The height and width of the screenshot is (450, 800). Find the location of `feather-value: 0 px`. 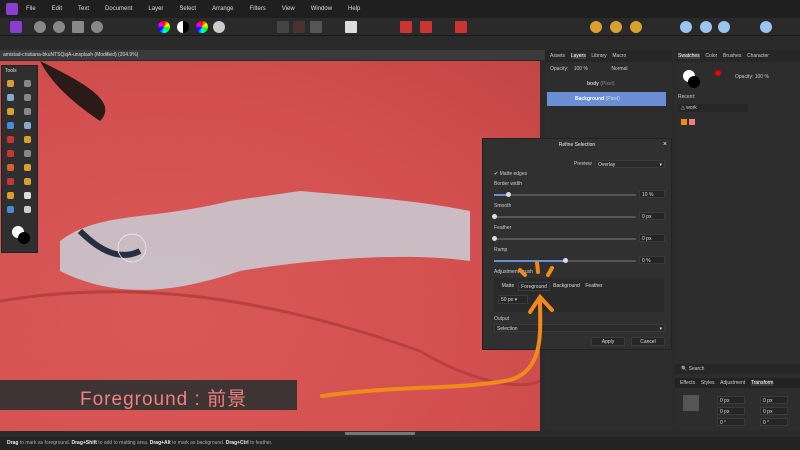

feather-value: 0 px is located at coordinates (652, 238).